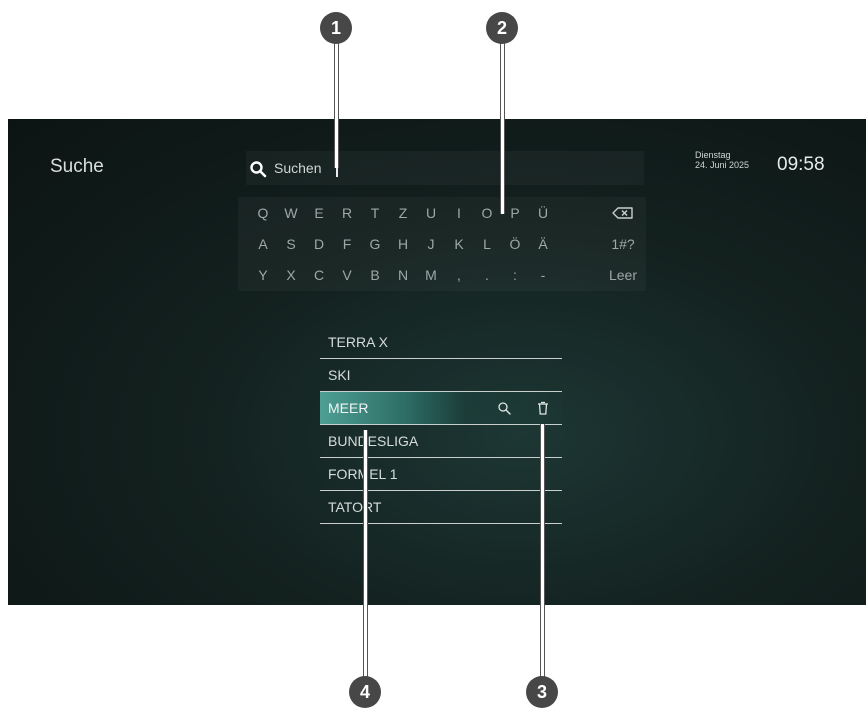  What do you see at coordinates (291, 213) in the screenshot?
I see `key-w: W` at bounding box center [291, 213].